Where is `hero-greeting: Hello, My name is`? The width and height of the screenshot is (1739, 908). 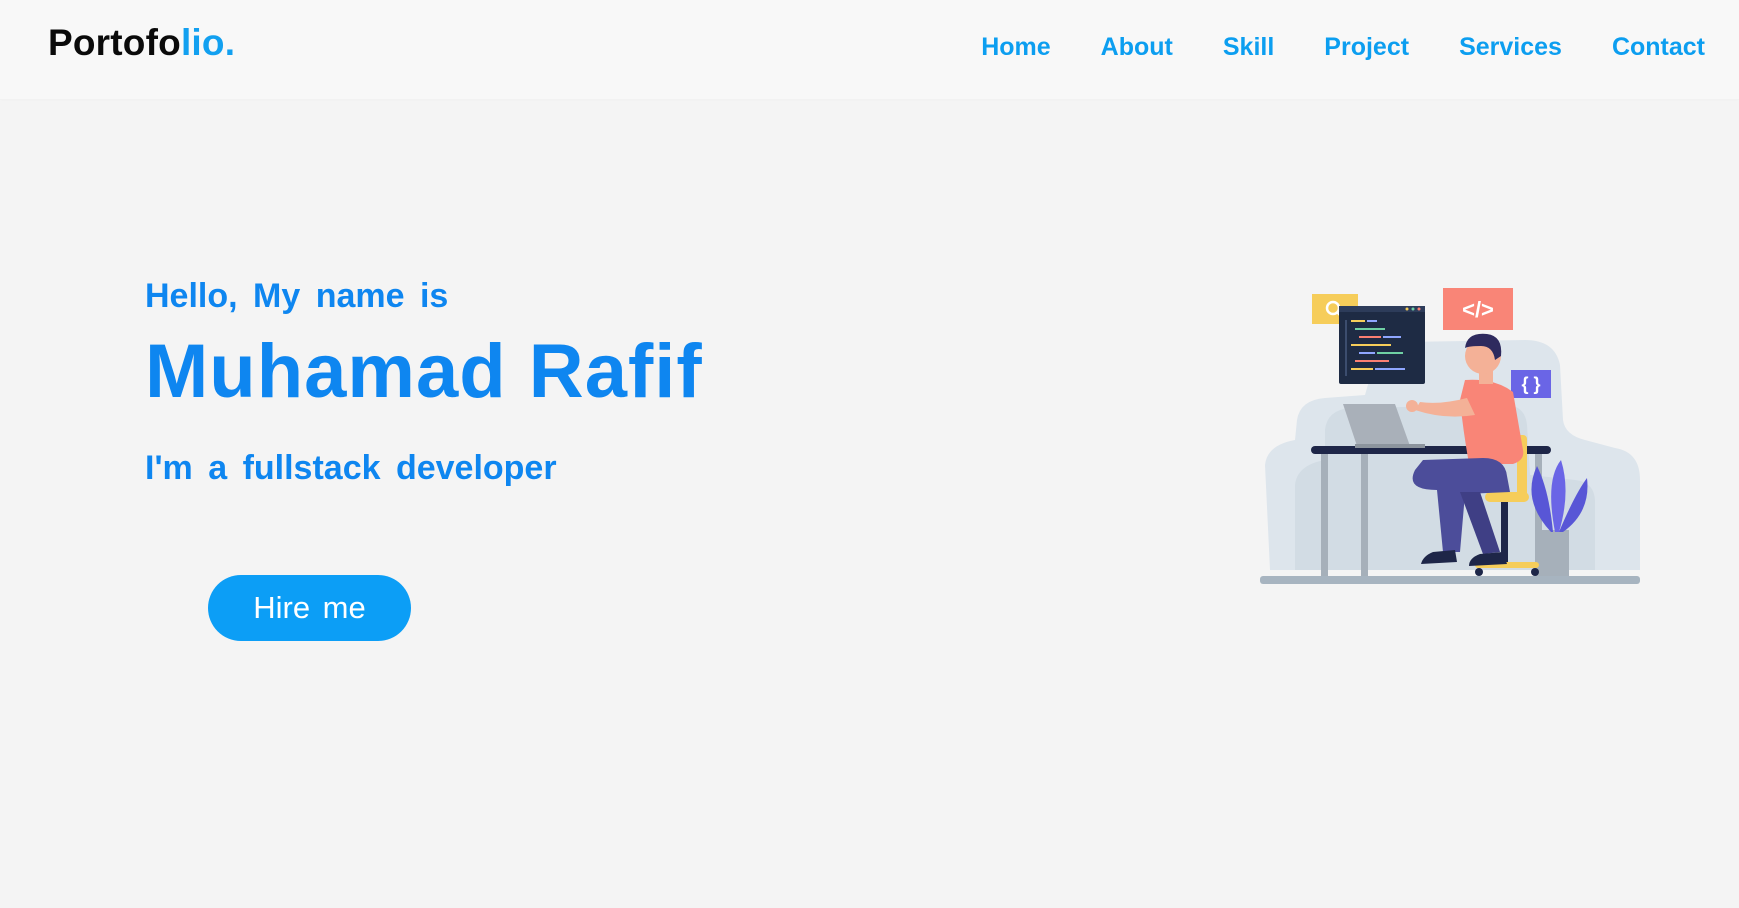 hero-greeting: Hello, My name is is located at coordinates (297, 296).